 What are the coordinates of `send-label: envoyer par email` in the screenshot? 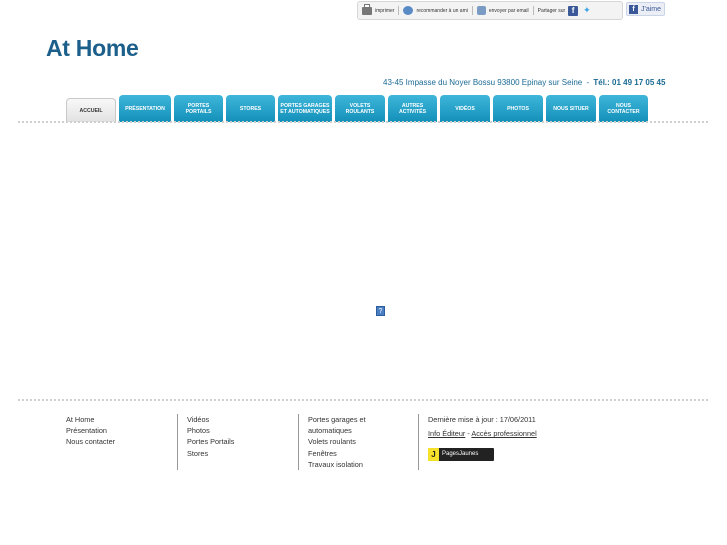 It's located at (508, 10).